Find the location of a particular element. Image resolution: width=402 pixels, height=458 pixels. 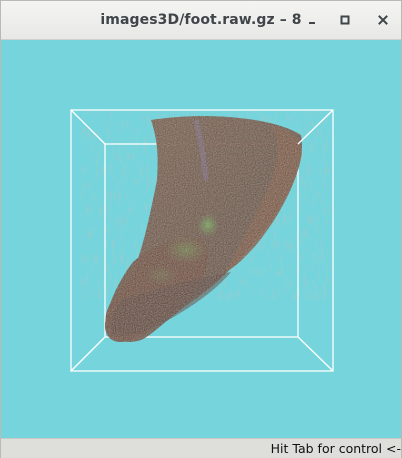

title-bar: images3D/foot.raw.gz – 8 is located at coordinates (201, 20).